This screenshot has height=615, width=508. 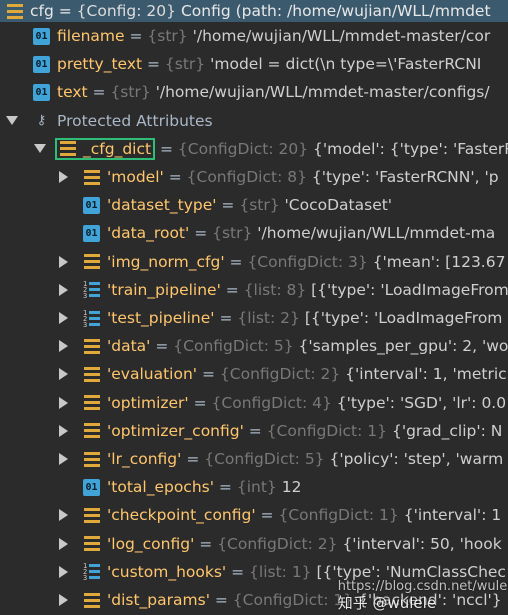 What do you see at coordinates (403, 346) in the screenshot?
I see `entry-value: {'samples_per_gpu': 2, 'wo` at bounding box center [403, 346].